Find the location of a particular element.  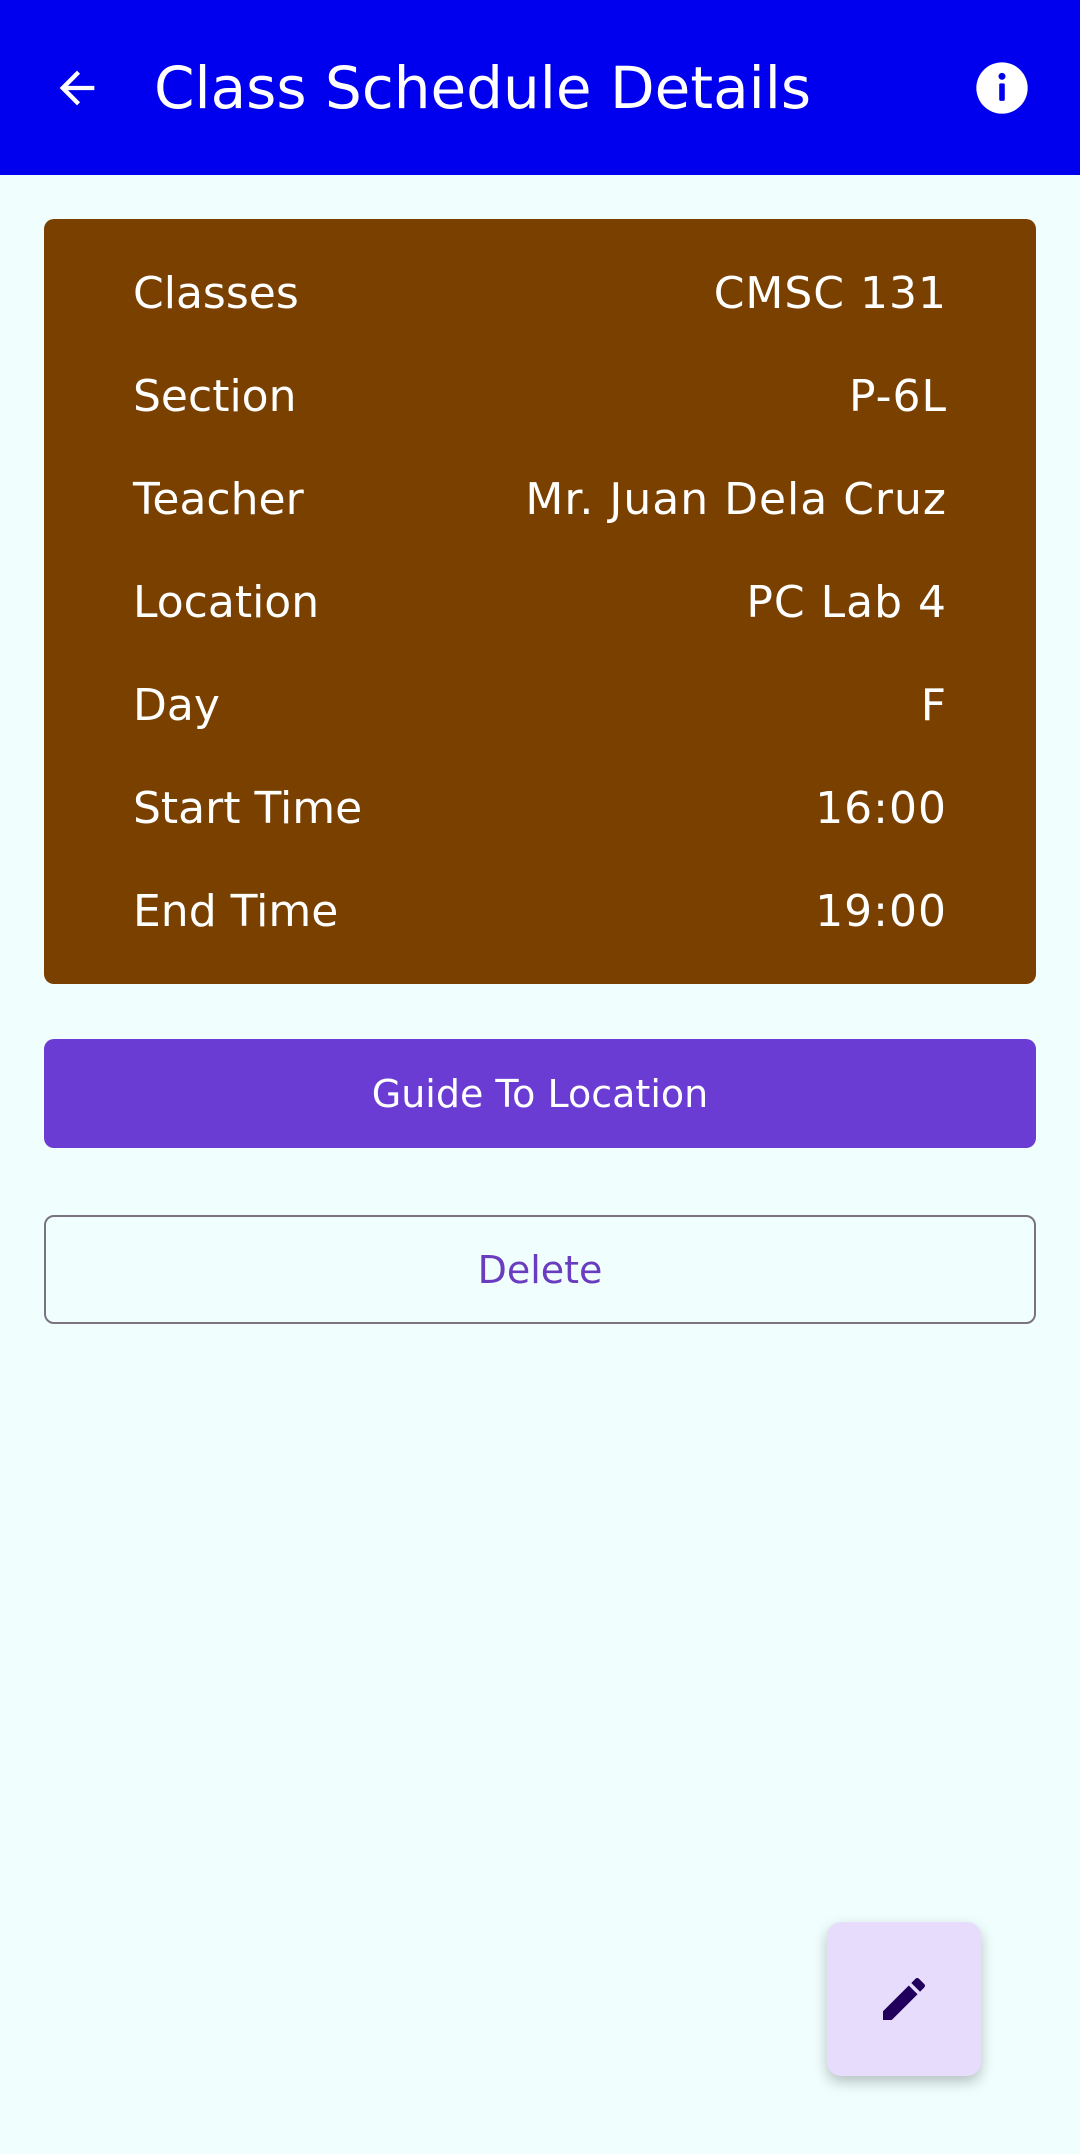

info-icon is located at coordinates (1002, 88).